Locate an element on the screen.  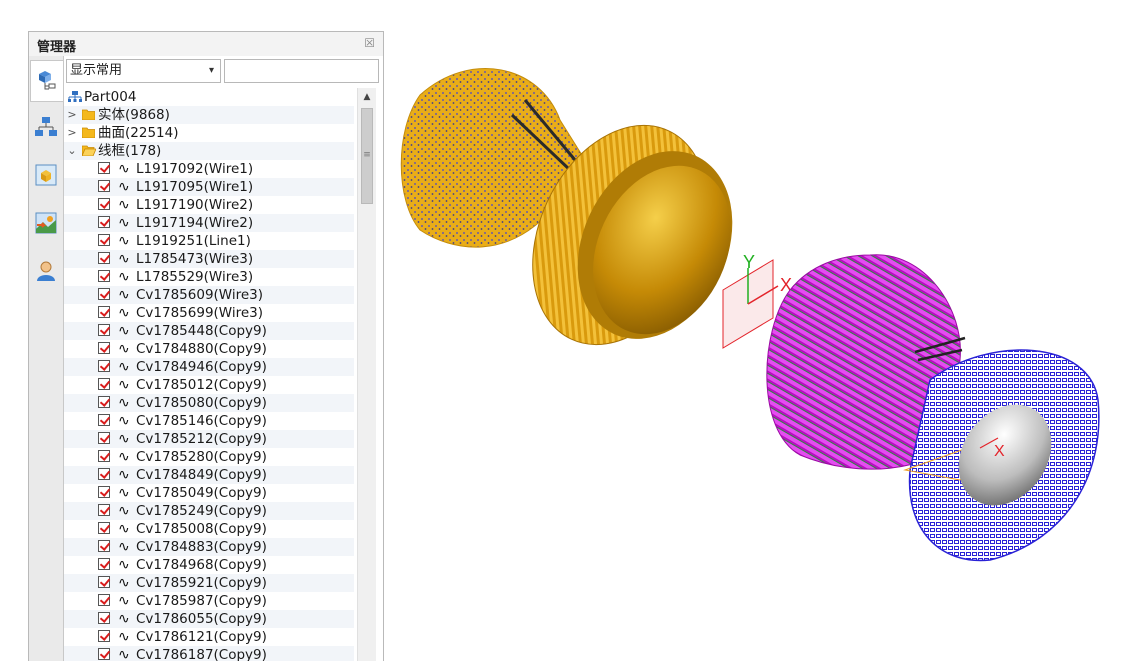
tree-item-wire: ∿ Cv1785249(Copy9) is located at coordinates (209, 511).